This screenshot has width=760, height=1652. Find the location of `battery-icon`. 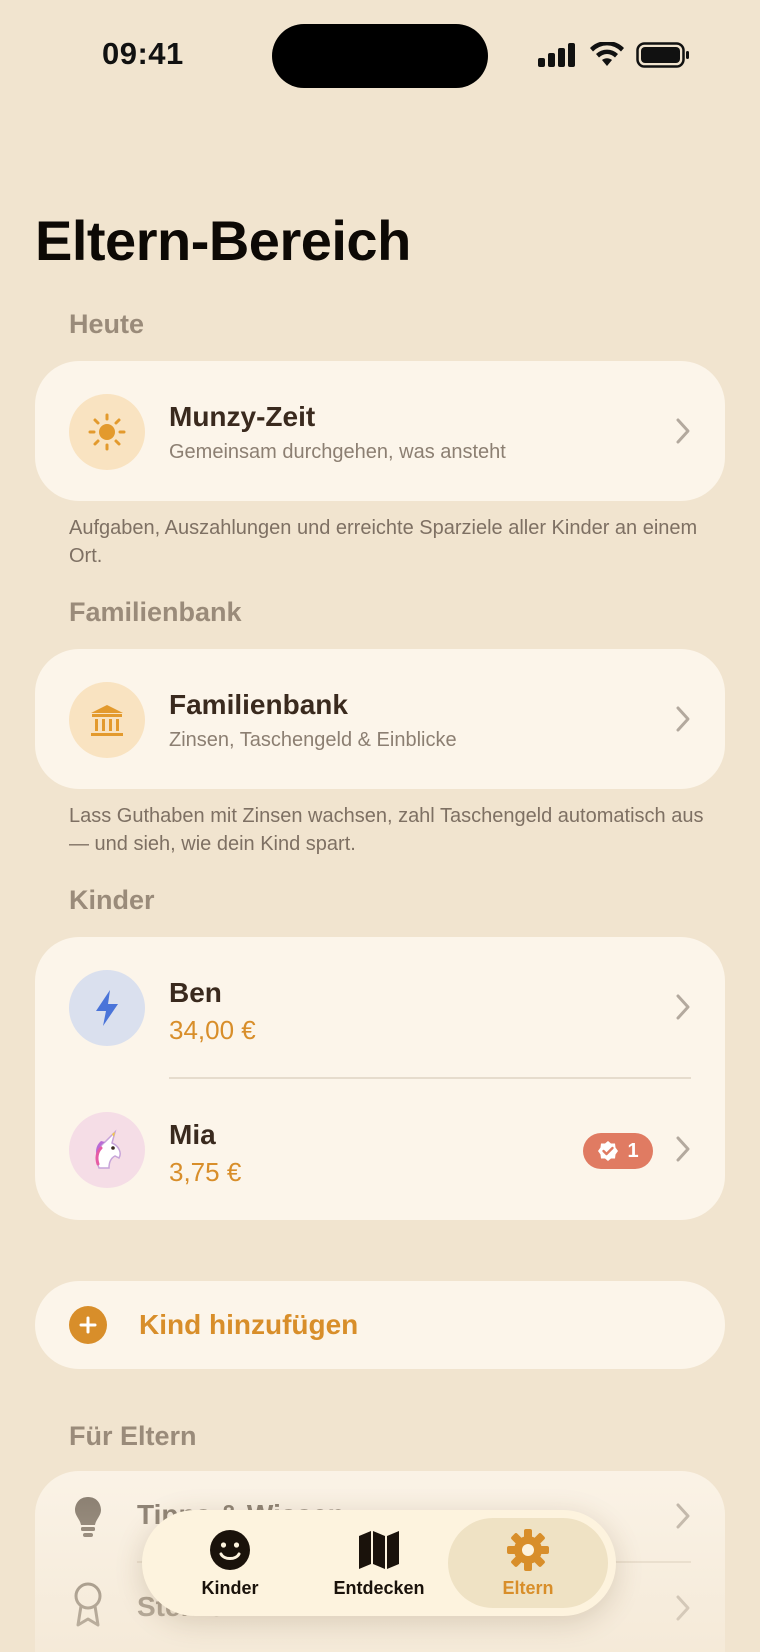

battery-icon is located at coordinates (662, 55).